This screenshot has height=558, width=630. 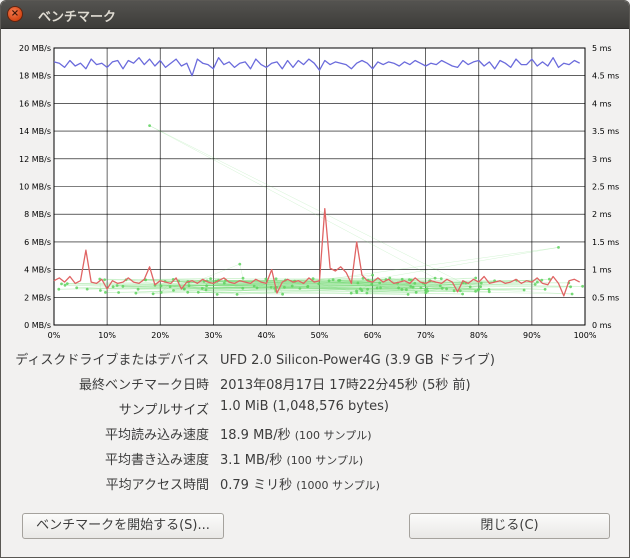 What do you see at coordinates (605, 242) in the screenshot?
I see `right-tick-label: 1.5 ms` at bounding box center [605, 242].